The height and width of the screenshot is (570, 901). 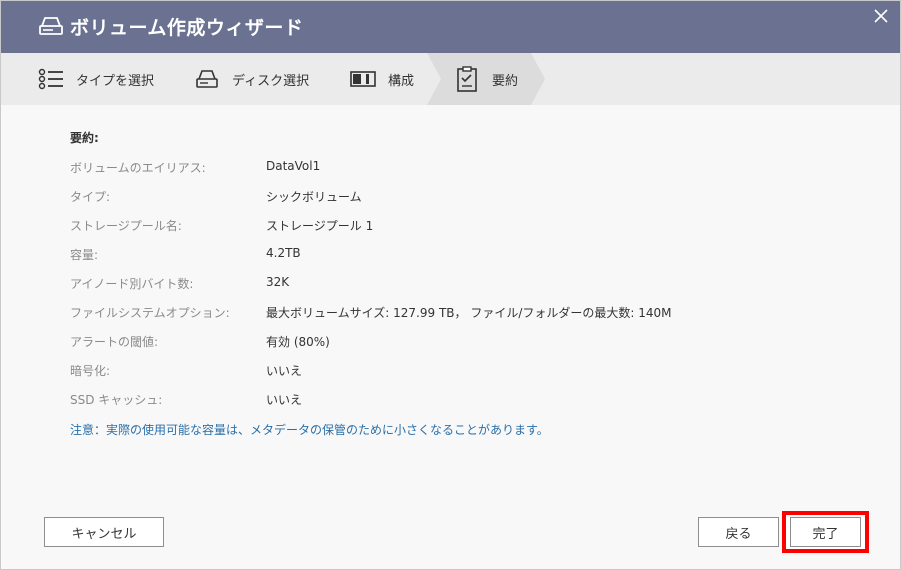 I want to click on capacity-note: 注意：実際の使用可能な容量は、メタデータの保管のために小さくなることがあります。, so click(x=309, y=430).